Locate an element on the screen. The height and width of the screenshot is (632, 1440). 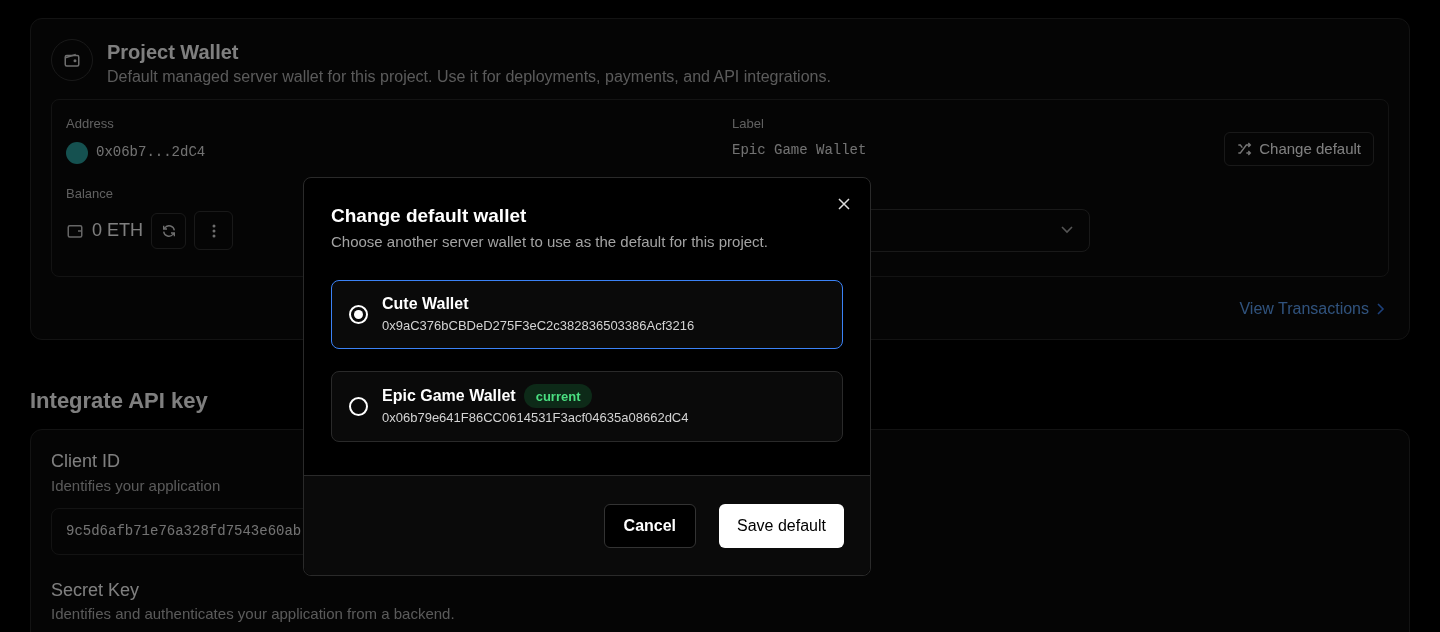
wallet-label: Epic Game Wallet is located at coordinates (799, 150).